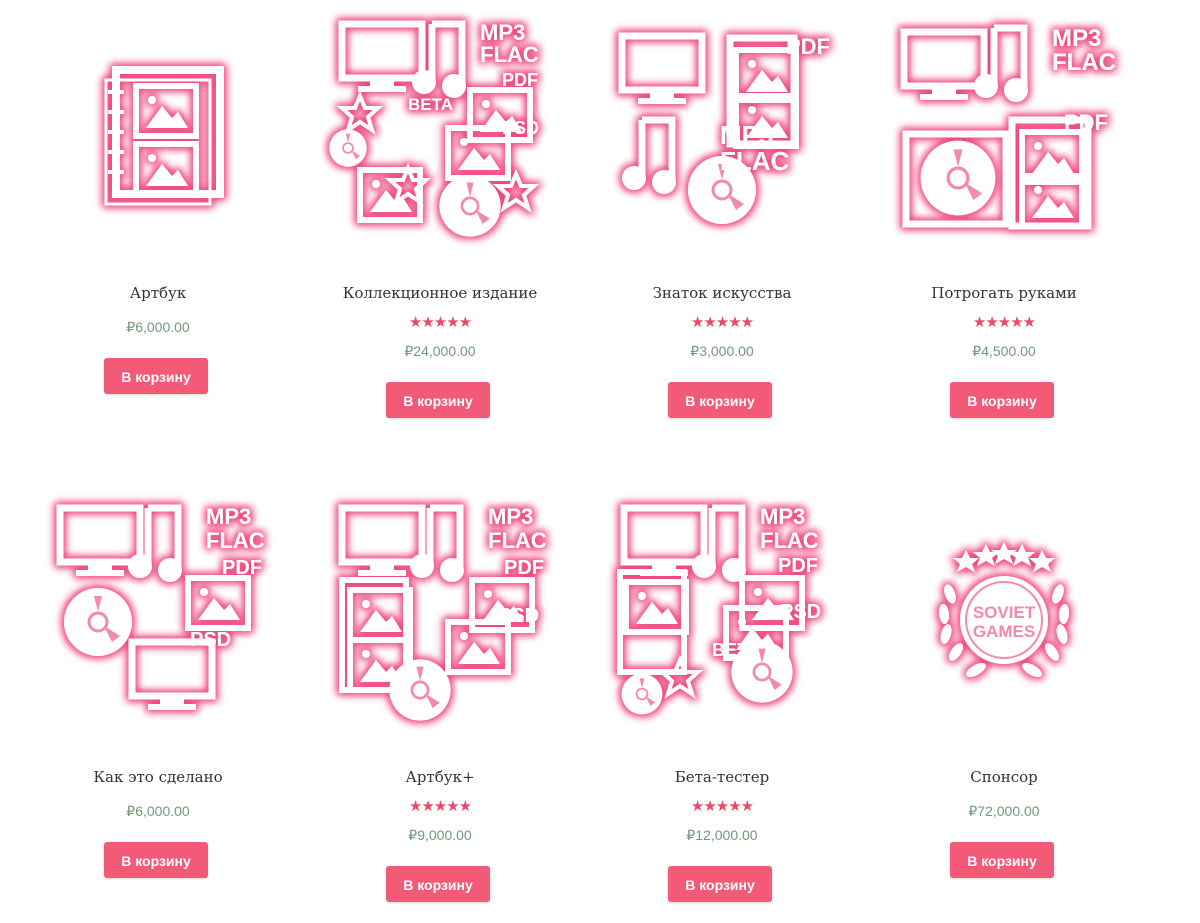  Describe the element at coordinates (1004, 293) in the screenshot. I see `product-title: Потрогать руками` at that location.